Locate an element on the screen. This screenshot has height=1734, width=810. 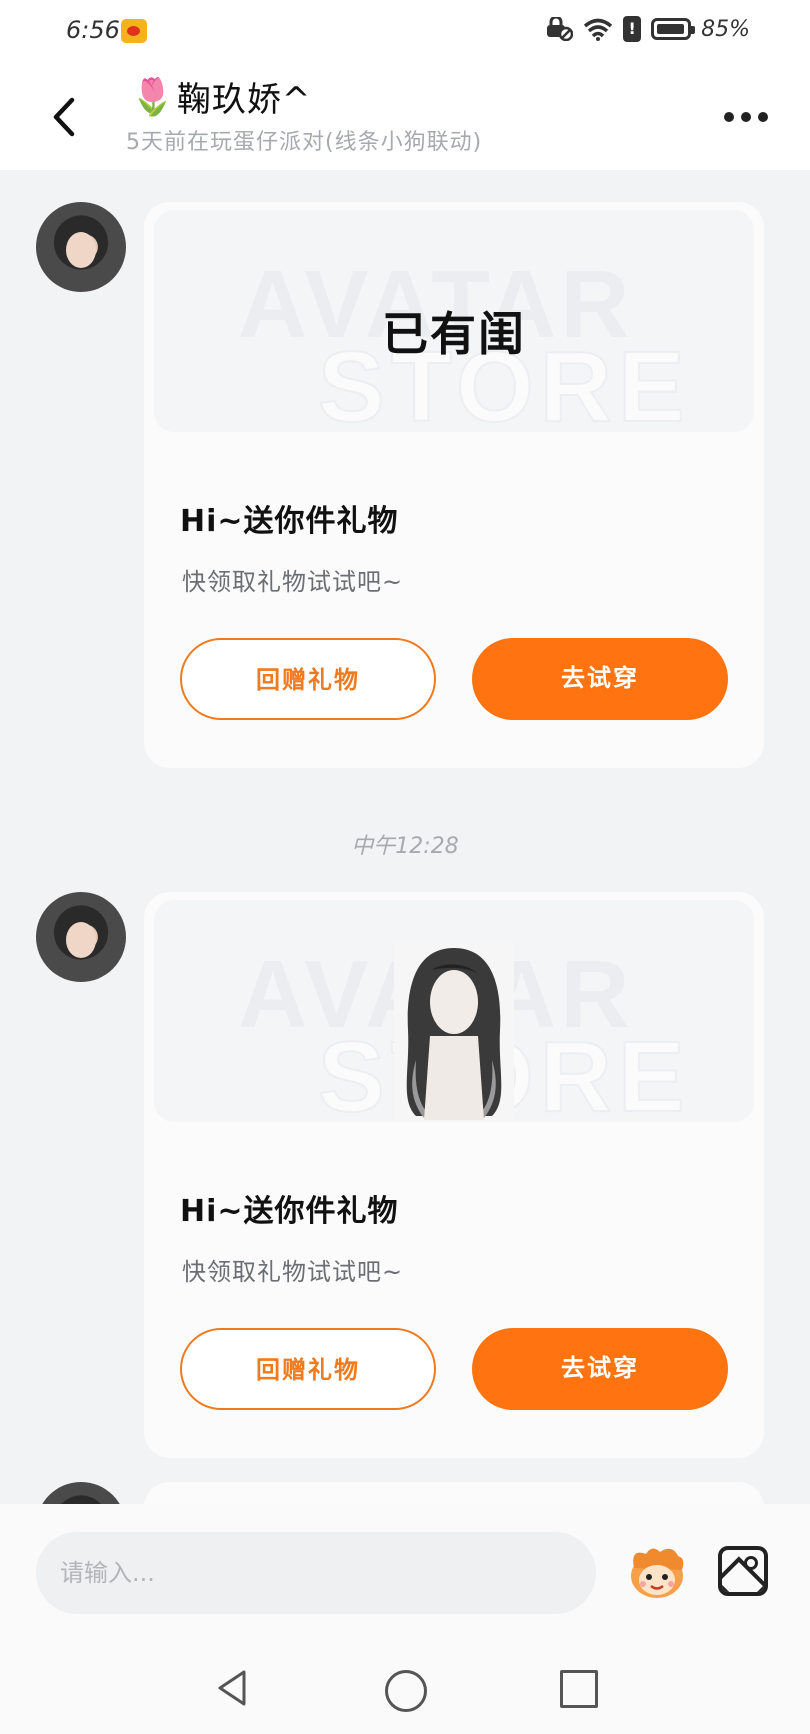
nav-recent-apps-icon is located at coordinates (579, 1689).